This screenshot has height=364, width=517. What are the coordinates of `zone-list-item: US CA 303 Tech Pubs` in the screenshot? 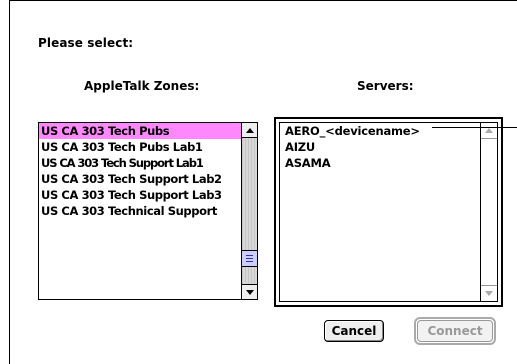 It's located at (140, 131).